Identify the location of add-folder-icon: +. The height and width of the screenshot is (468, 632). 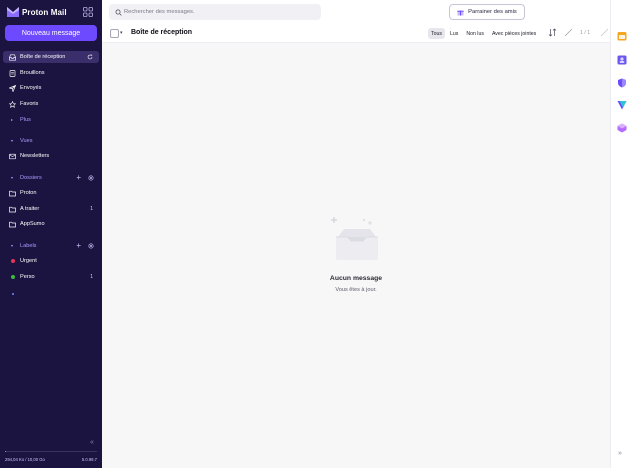
(78, 177).